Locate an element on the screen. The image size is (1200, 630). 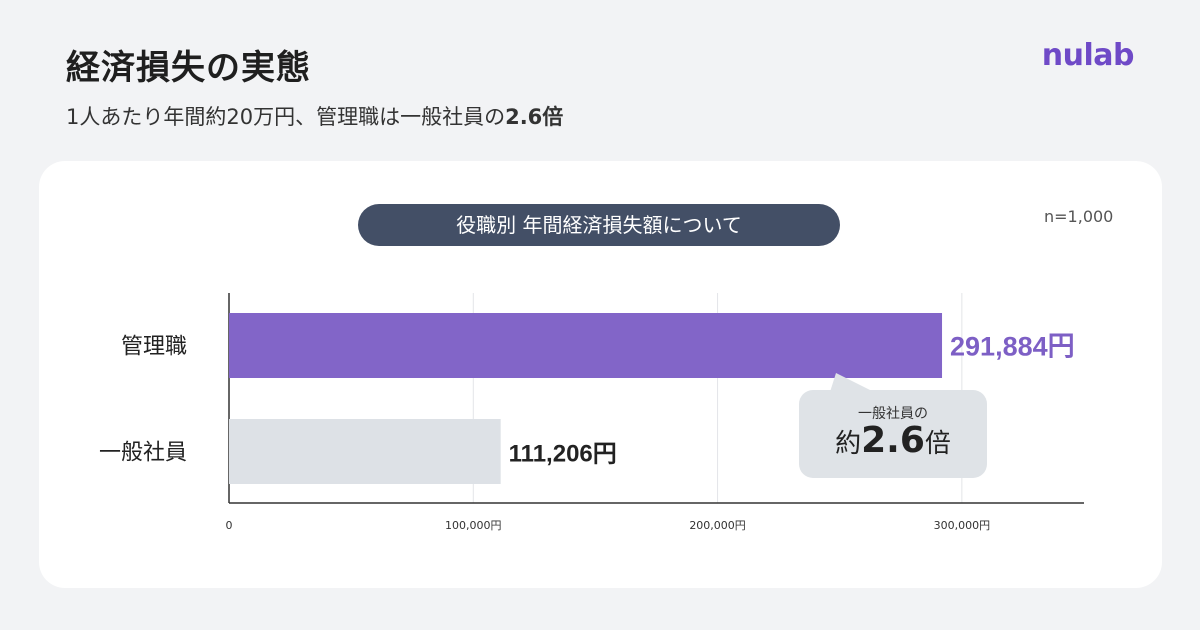
subtitle-text: 1人あたり年間約20万円、管理職は一般社員の is located at coordinates (286, 117).